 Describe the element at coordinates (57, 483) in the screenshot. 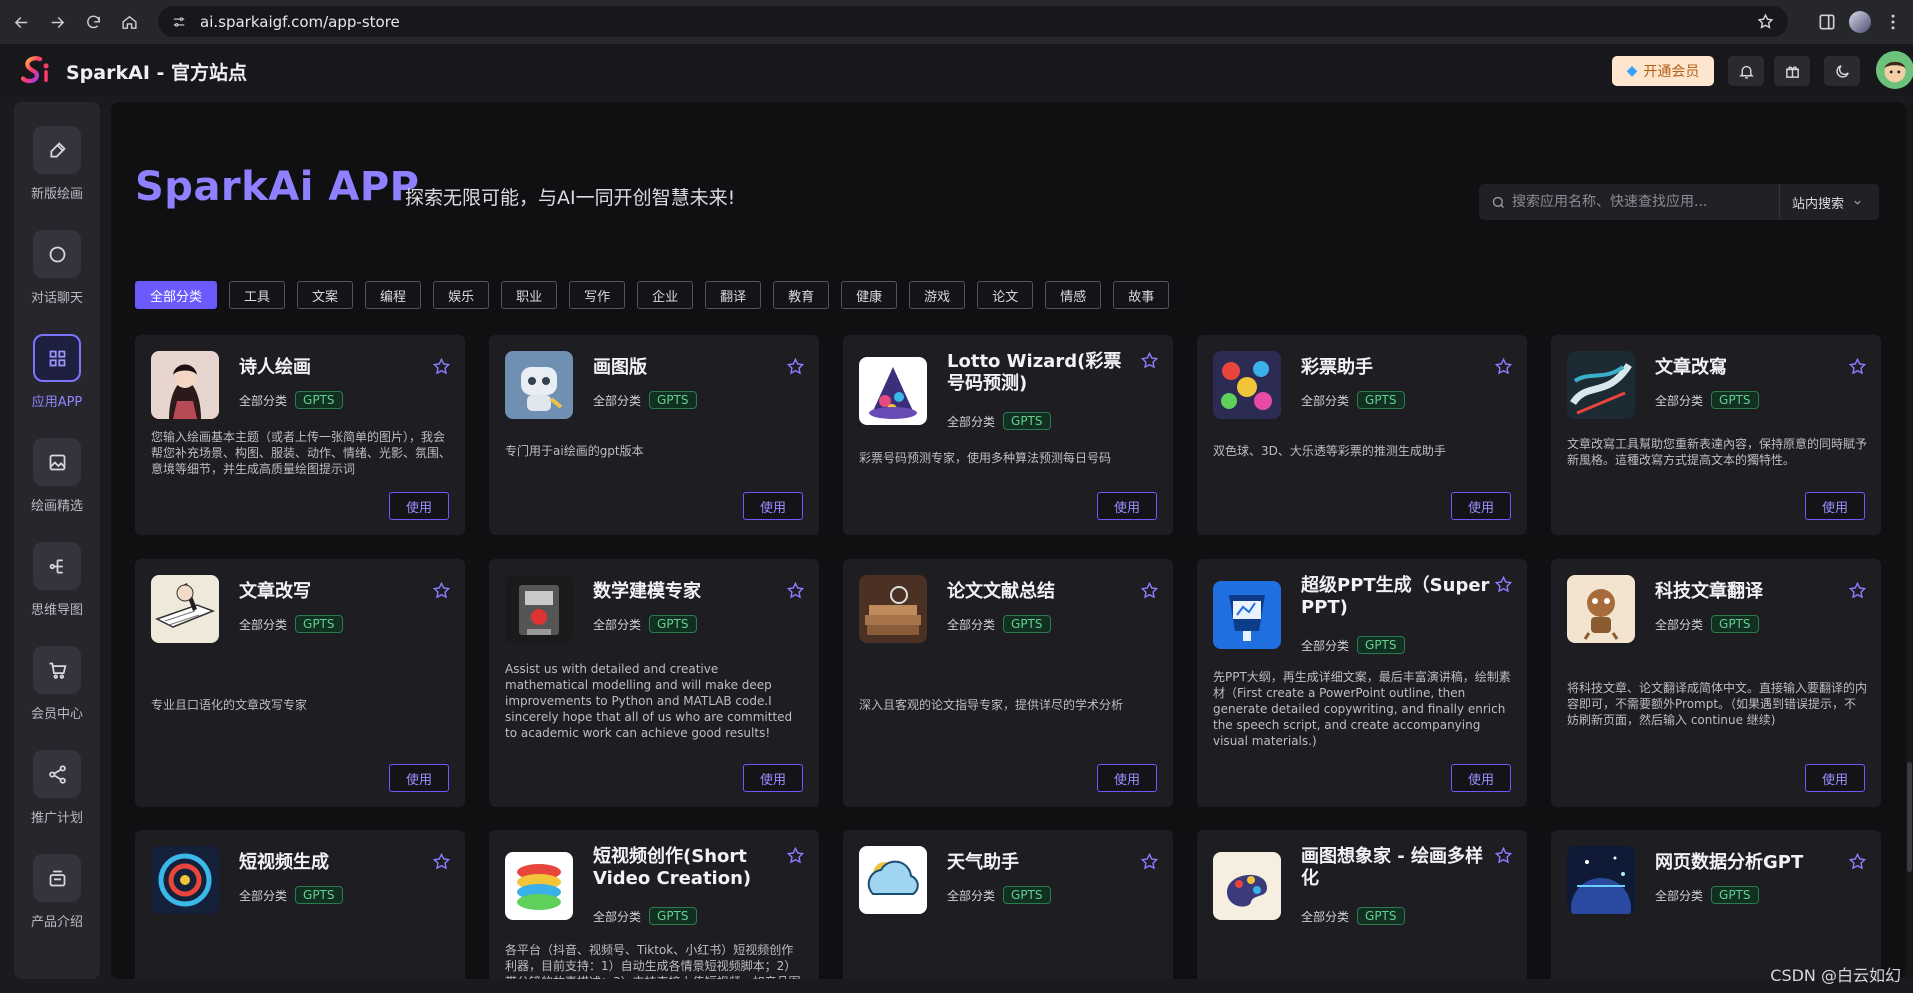

I see `sidebar-item-gallery: 绘画精选` at that location.